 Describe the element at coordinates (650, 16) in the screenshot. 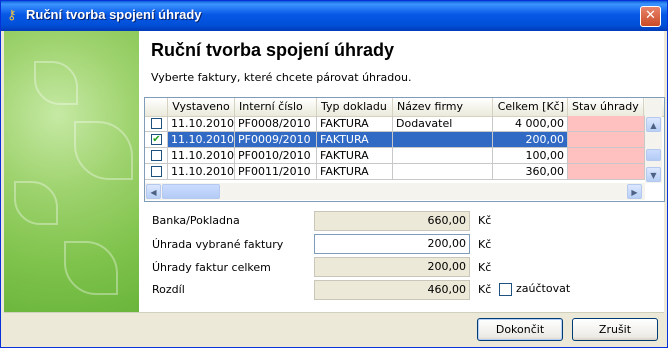

I see `close-button: ✕` at that location.